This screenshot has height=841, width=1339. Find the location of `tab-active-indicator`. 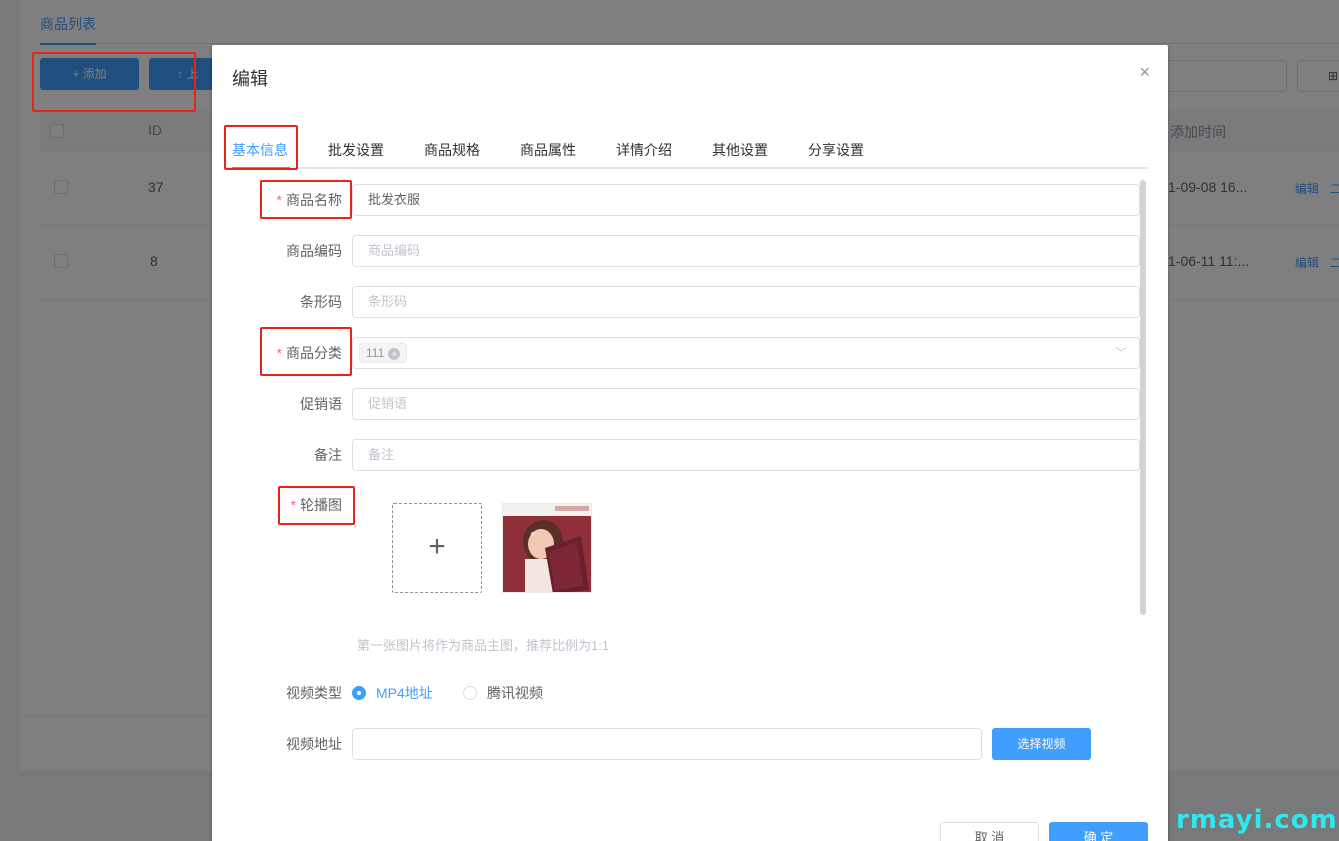

tab-active-indicator is located at coordinates (261, 168).